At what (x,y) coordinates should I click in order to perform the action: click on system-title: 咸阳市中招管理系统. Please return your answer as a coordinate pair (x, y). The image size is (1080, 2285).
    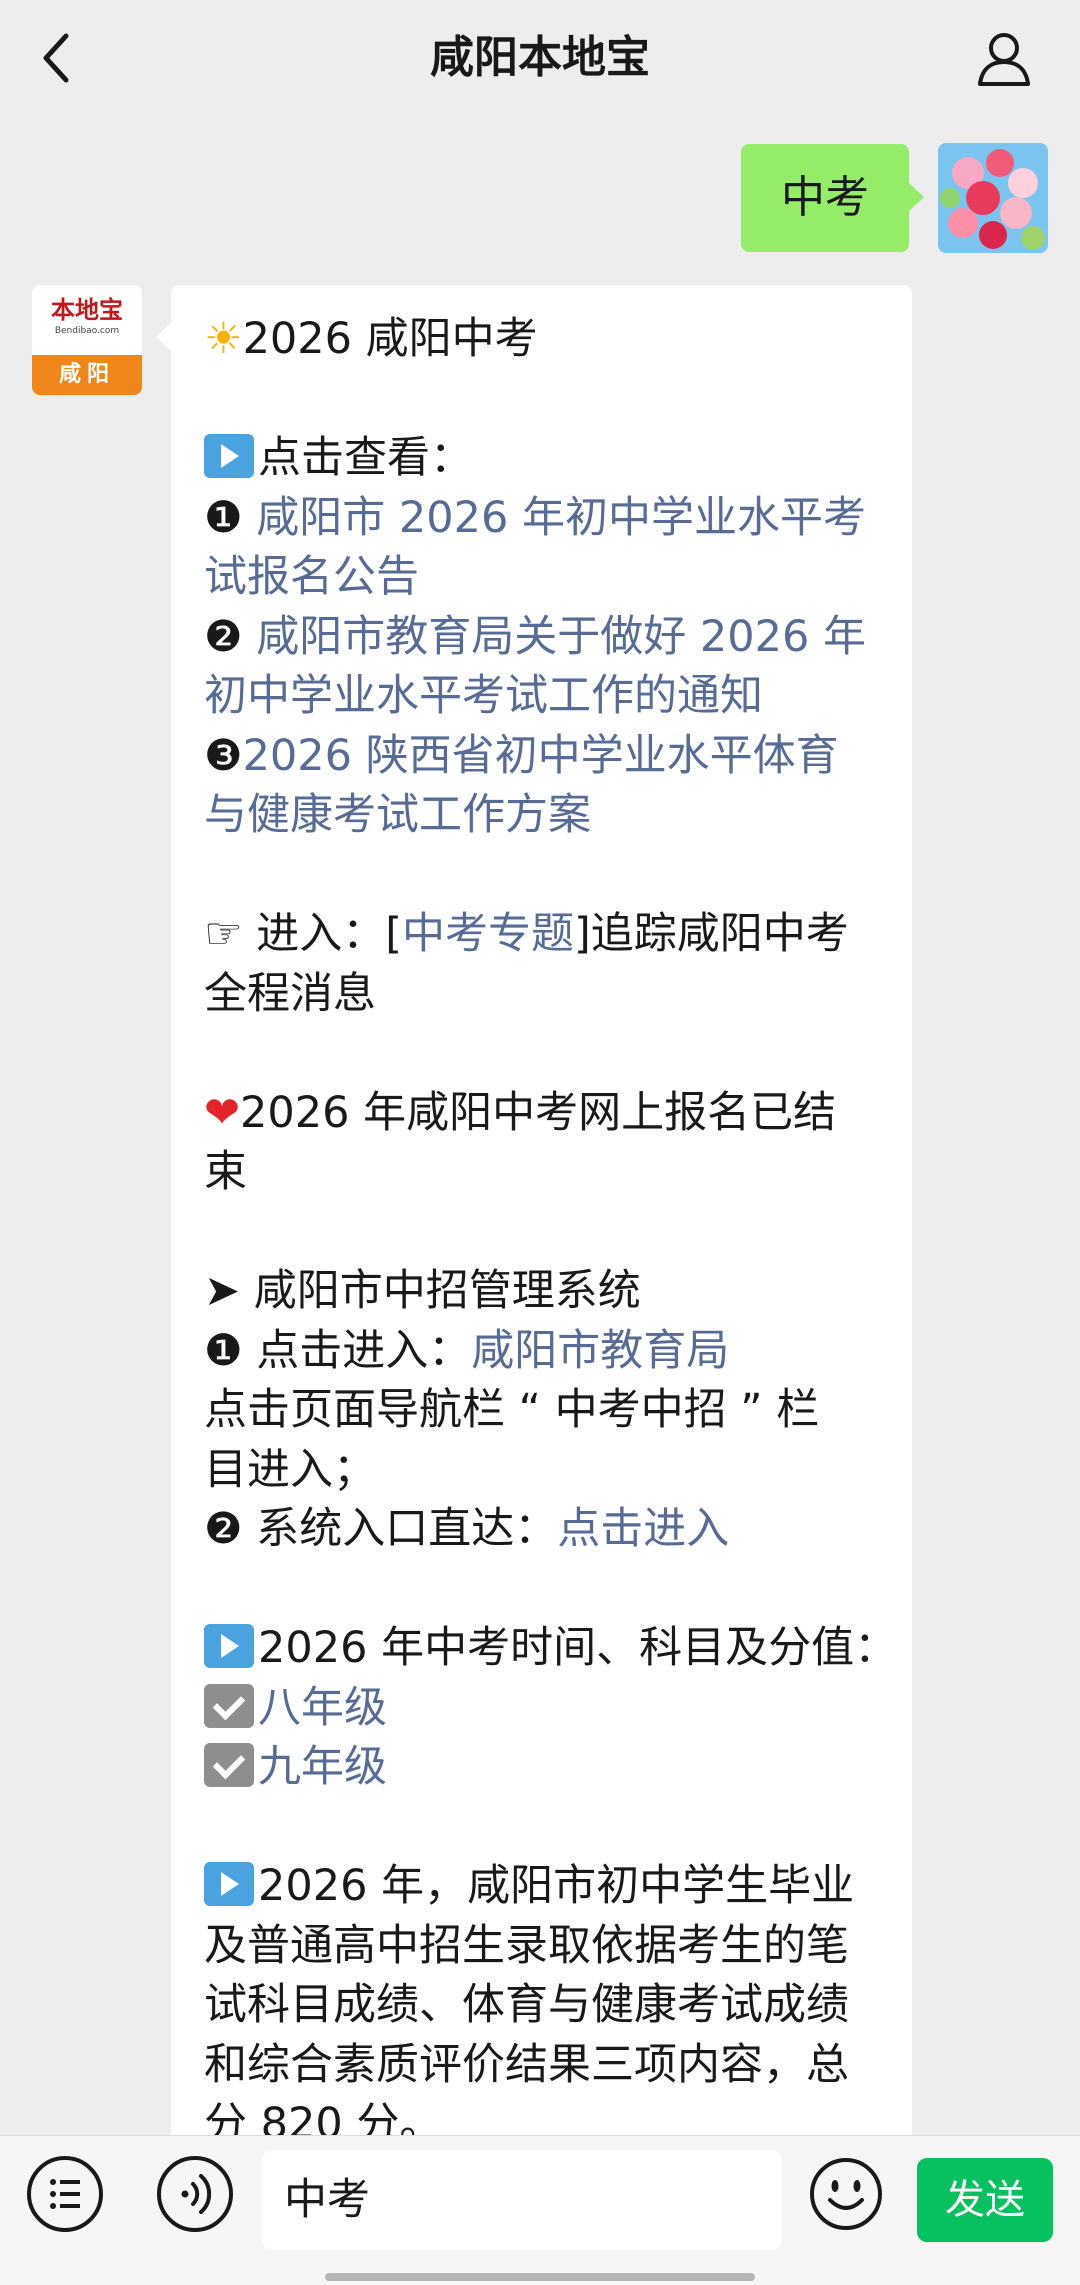
    Looking at the image, I should click on (440, 1291).